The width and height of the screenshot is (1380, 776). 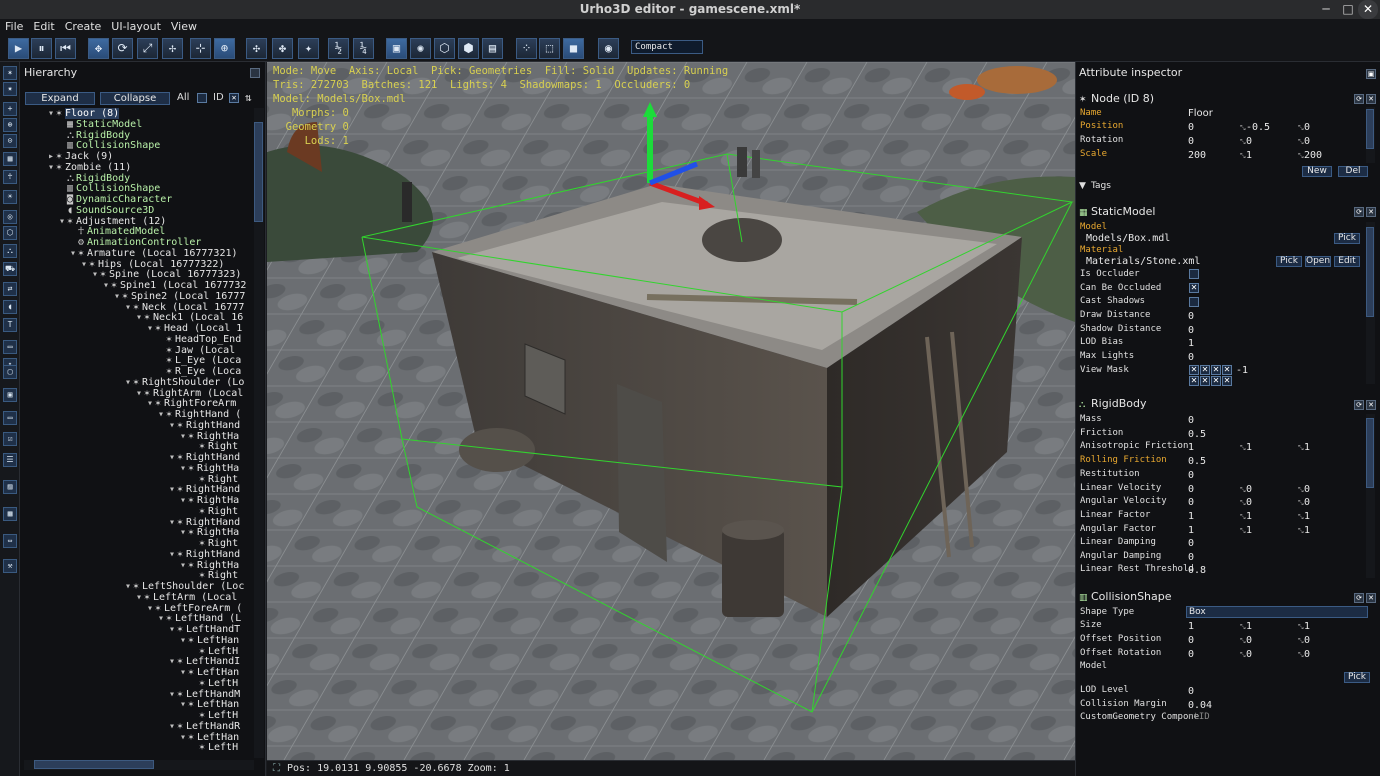 I want to click on fill-wireframe-icon: ⬚, so click(x=549, y=48).